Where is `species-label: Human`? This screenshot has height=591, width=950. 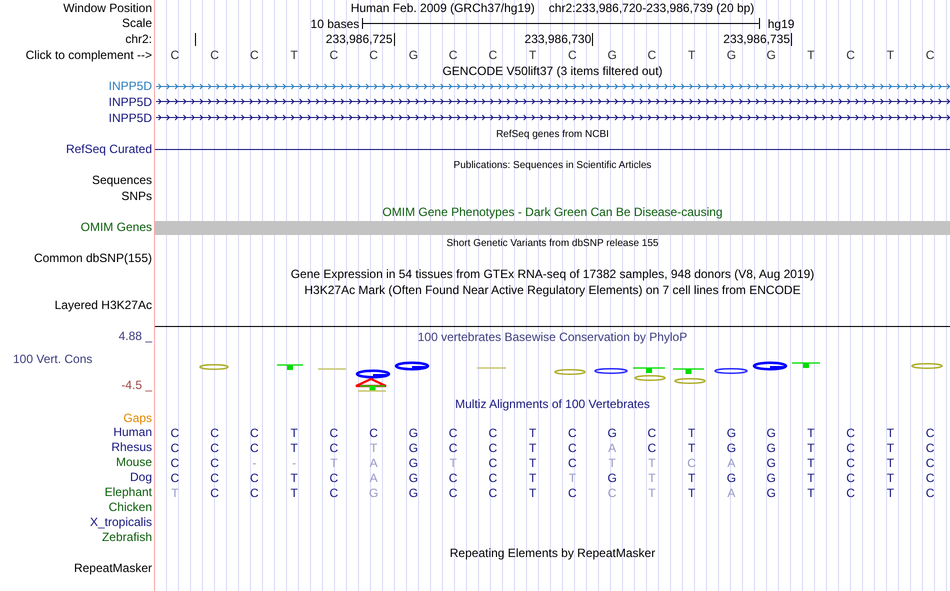 species-label: Human is located at coordinates (132, 432).